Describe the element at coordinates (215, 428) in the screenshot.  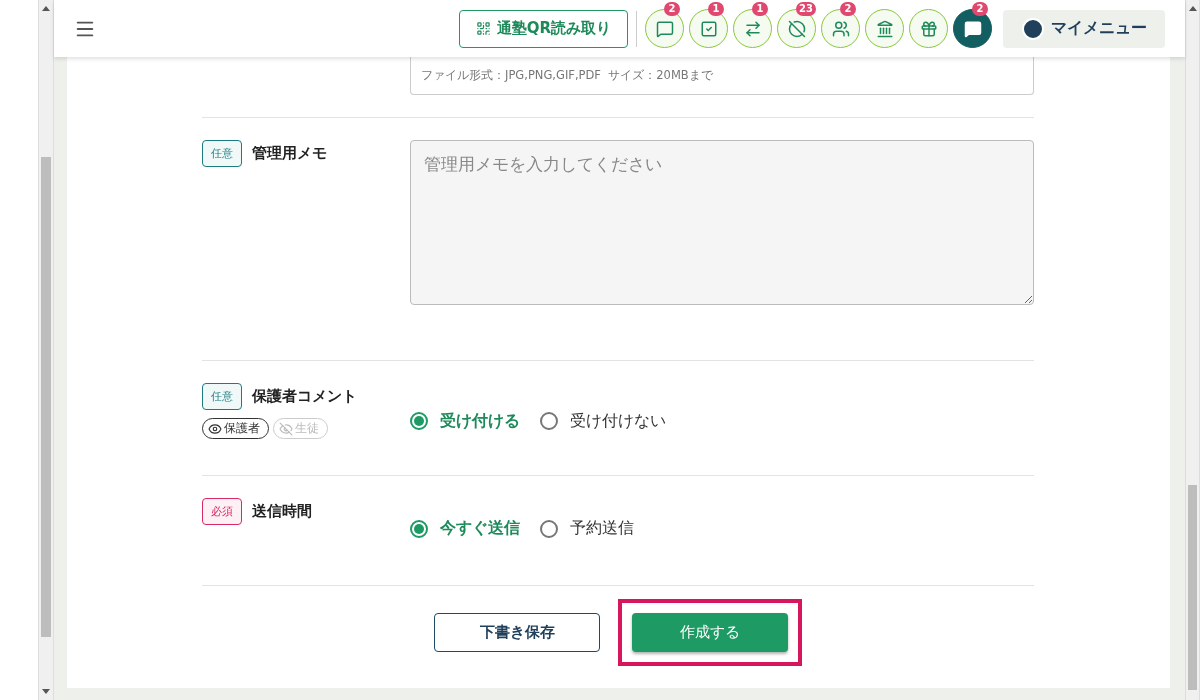
I see `eye-icon` at that location.